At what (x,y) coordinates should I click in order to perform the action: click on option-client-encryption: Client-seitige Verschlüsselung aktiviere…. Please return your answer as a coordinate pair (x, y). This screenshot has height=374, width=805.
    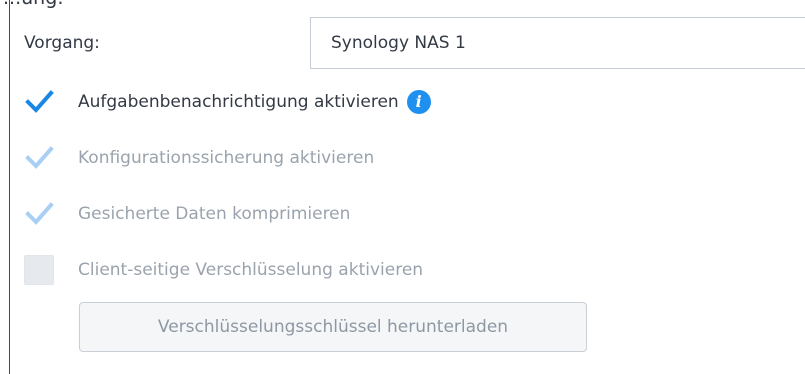
    Looking at the image, I should click on (223, 270).